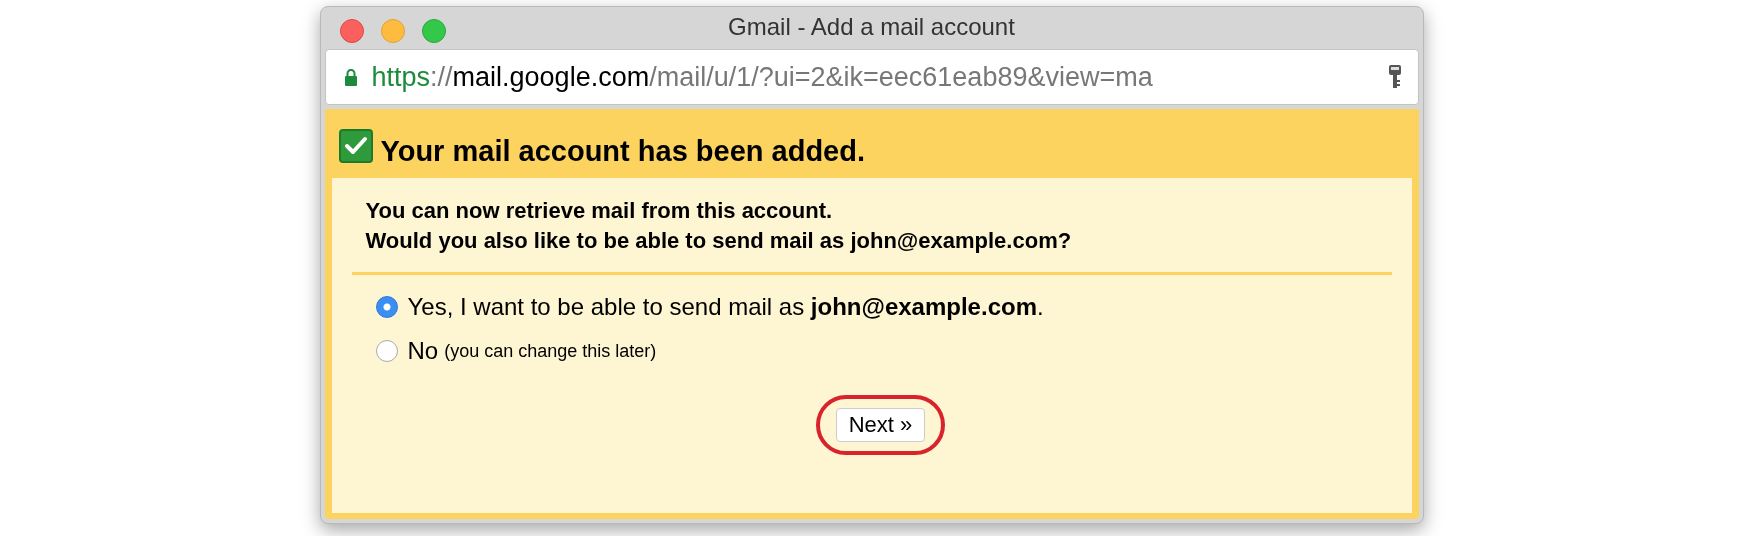 The width and height of the screenshot is (1750, 536). Describe the element at coordinates (1394, 77) in the screenshot. I see `key-icon` at that location.